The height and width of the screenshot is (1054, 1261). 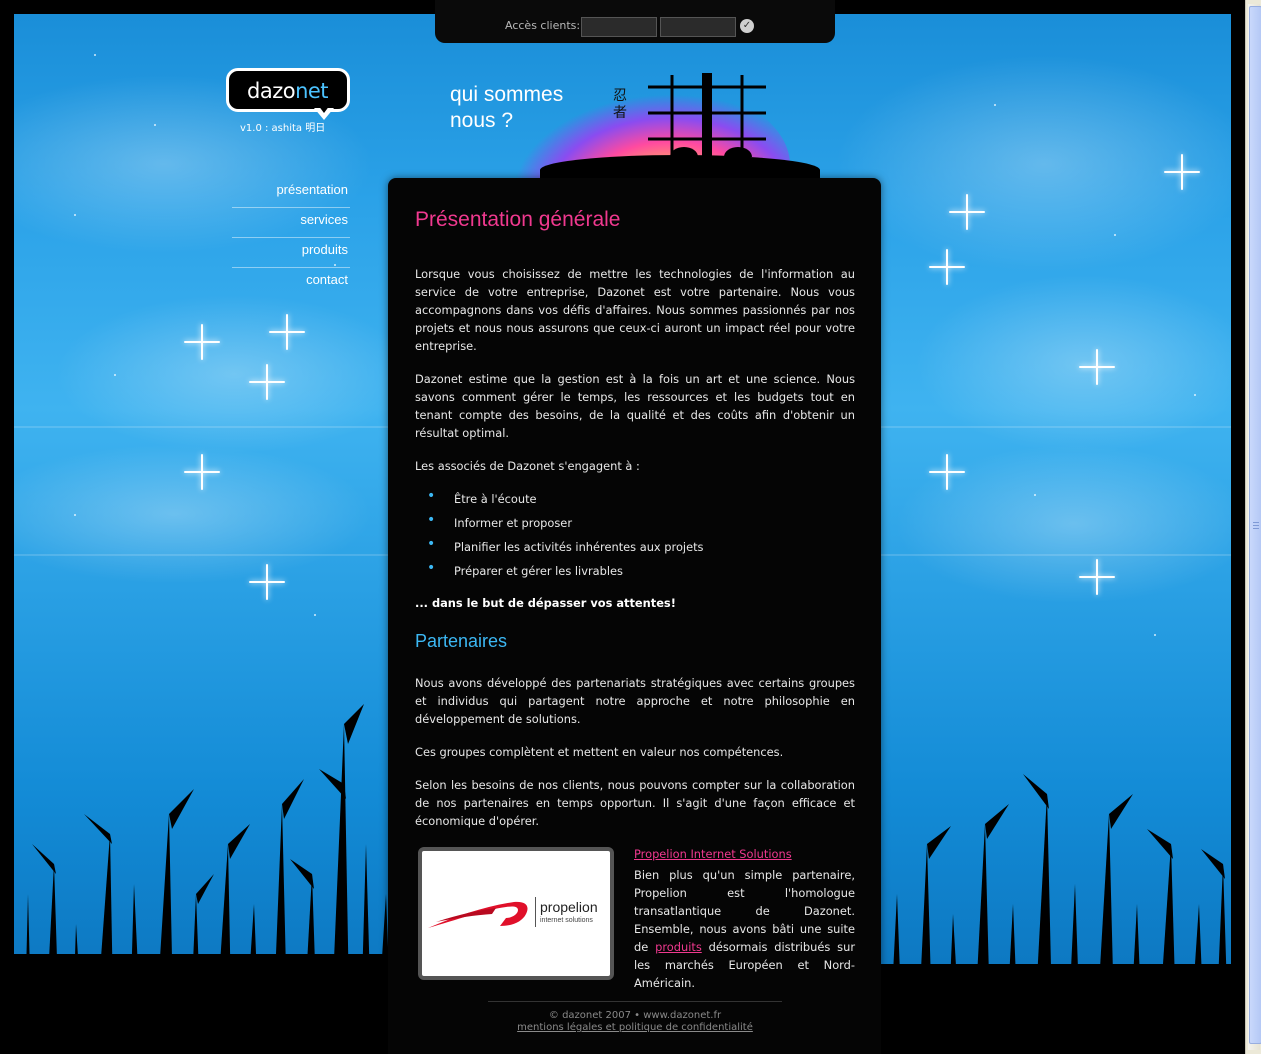 I want to click on nav-item-presentation: présentation, so click(x=291, y=193).